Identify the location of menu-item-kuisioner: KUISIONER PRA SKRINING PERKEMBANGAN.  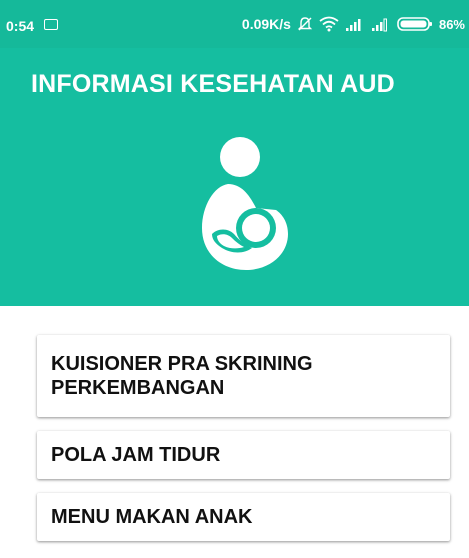
(243, 376).